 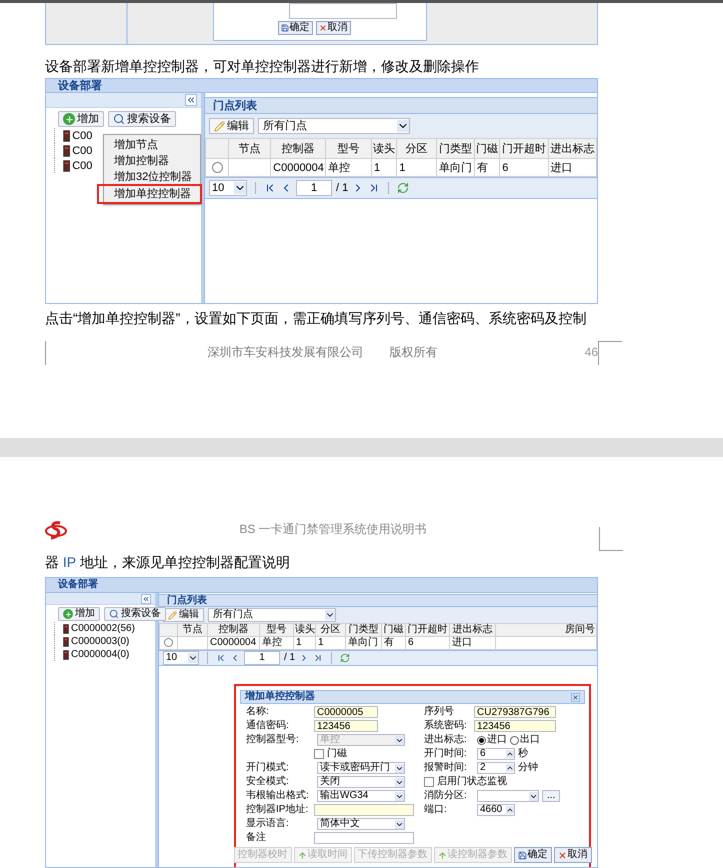 I want to click on number-field: 6, so click(x=496, y=754).